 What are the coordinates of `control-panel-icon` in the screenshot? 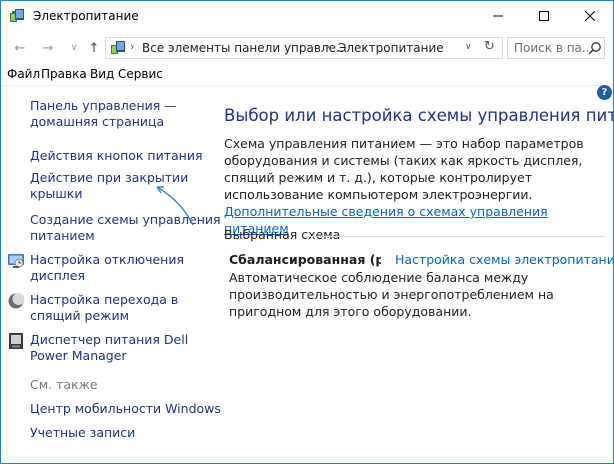 It's located at (118, 47).